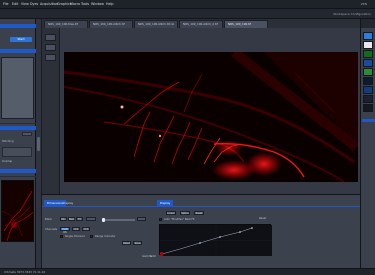 The height and width of the screenshot is (275, 375). What do you see at coordinates (7, 161) in the screenshot?
I see `overlap-label: Overlap` at bounding box center [7, 161].